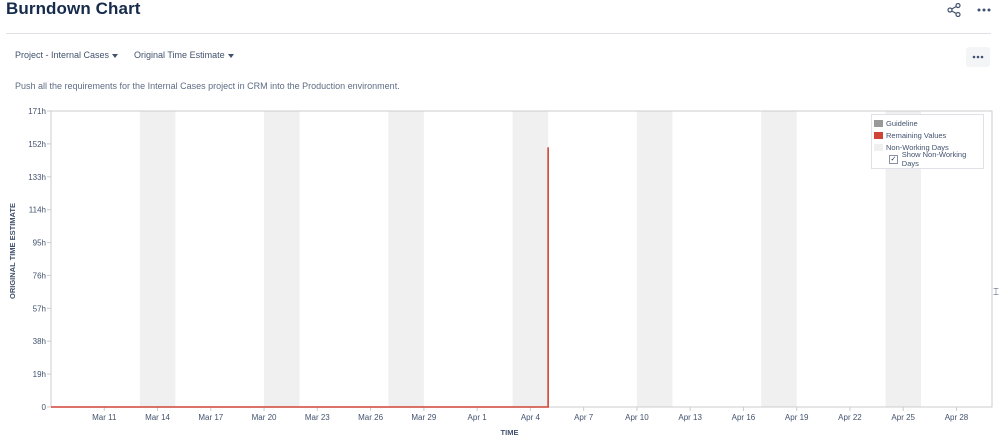  Describe the element at coordinates (957, 417) in the screenshot. I see `x-tick-label: Apr 28` at that location.